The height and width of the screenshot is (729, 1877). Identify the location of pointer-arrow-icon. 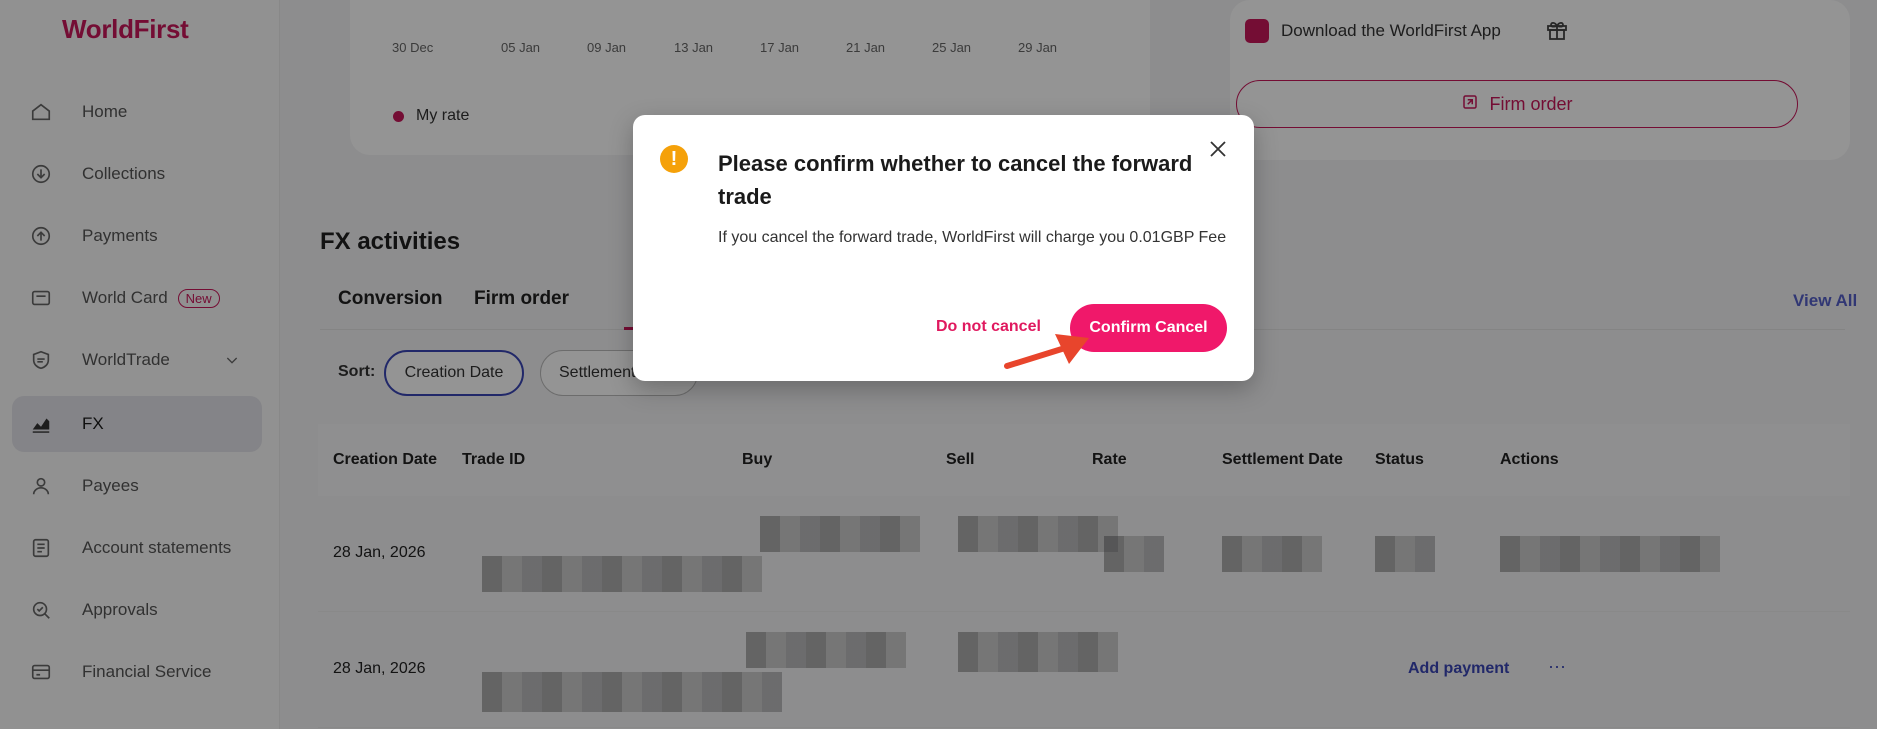
(1046, 351).